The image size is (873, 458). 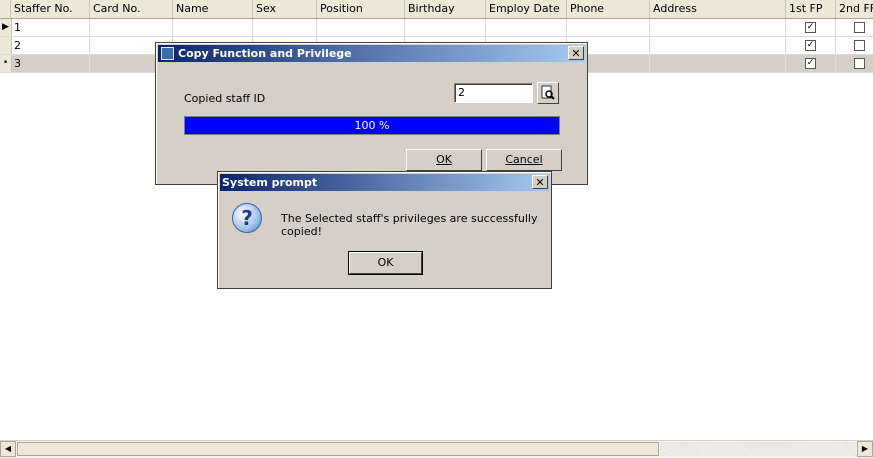 What do you see at coordinates (371, 53) in the screenshot?
I see `copy-dialog-titlebar: Copy Function and Privilege ✕` at bounding box center [371, 53].